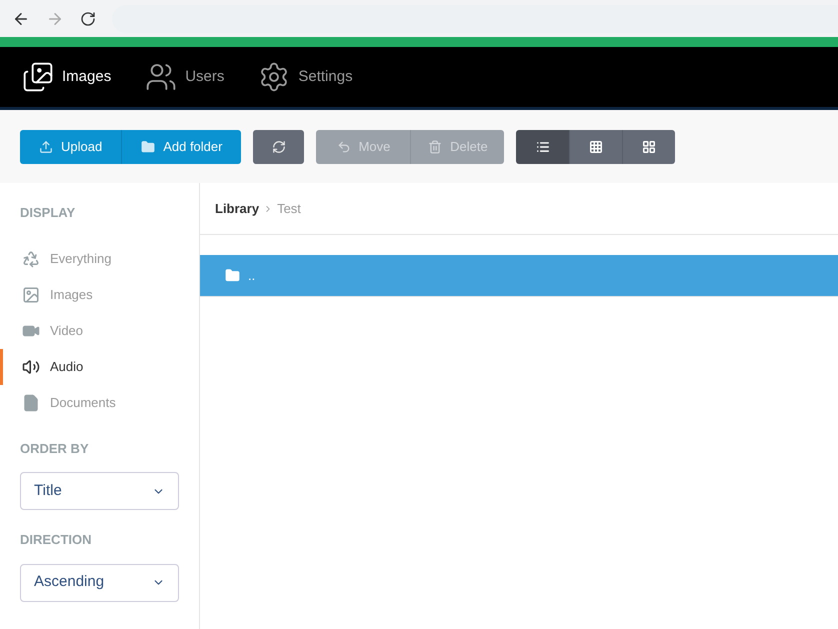 Image resolution: width=838 pixels, height=629 pixels. Describe the element at coordinates (38, 77) in the screenshot. I see `images-icon` at that location.